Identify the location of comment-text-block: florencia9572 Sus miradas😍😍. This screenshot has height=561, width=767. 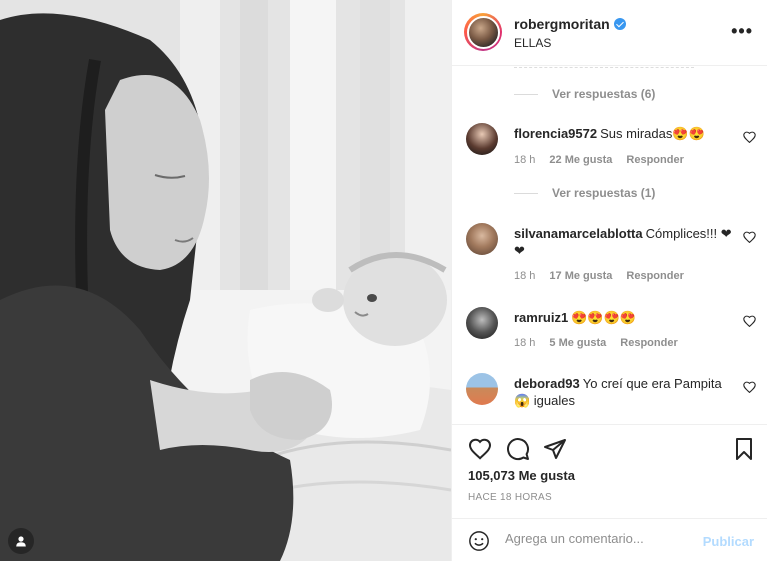
(625, 133).